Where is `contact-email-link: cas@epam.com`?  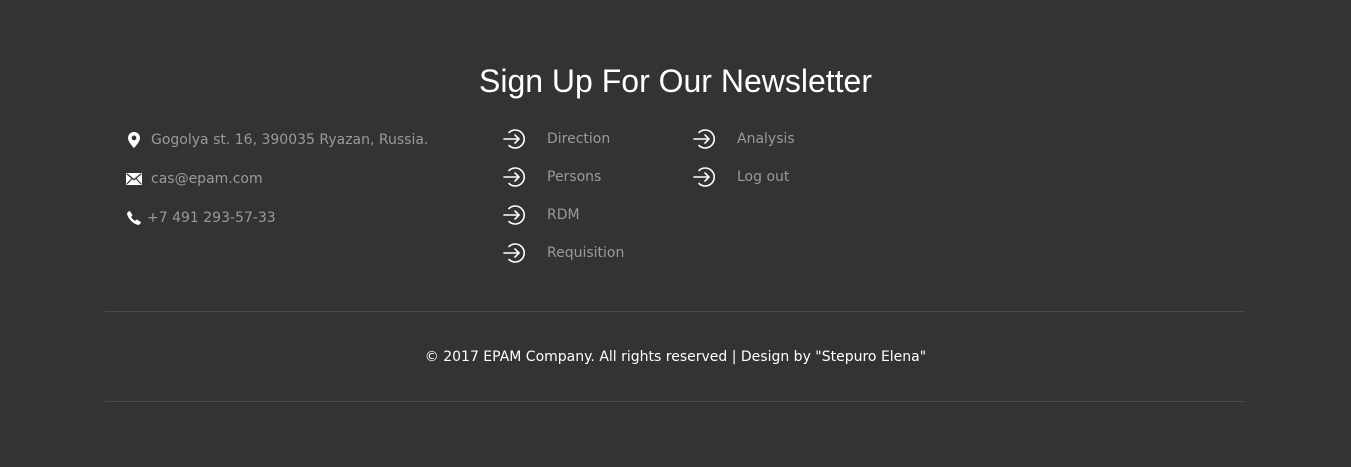
contact-email-link: cas@epam.com is located at coordinates (207, 179).